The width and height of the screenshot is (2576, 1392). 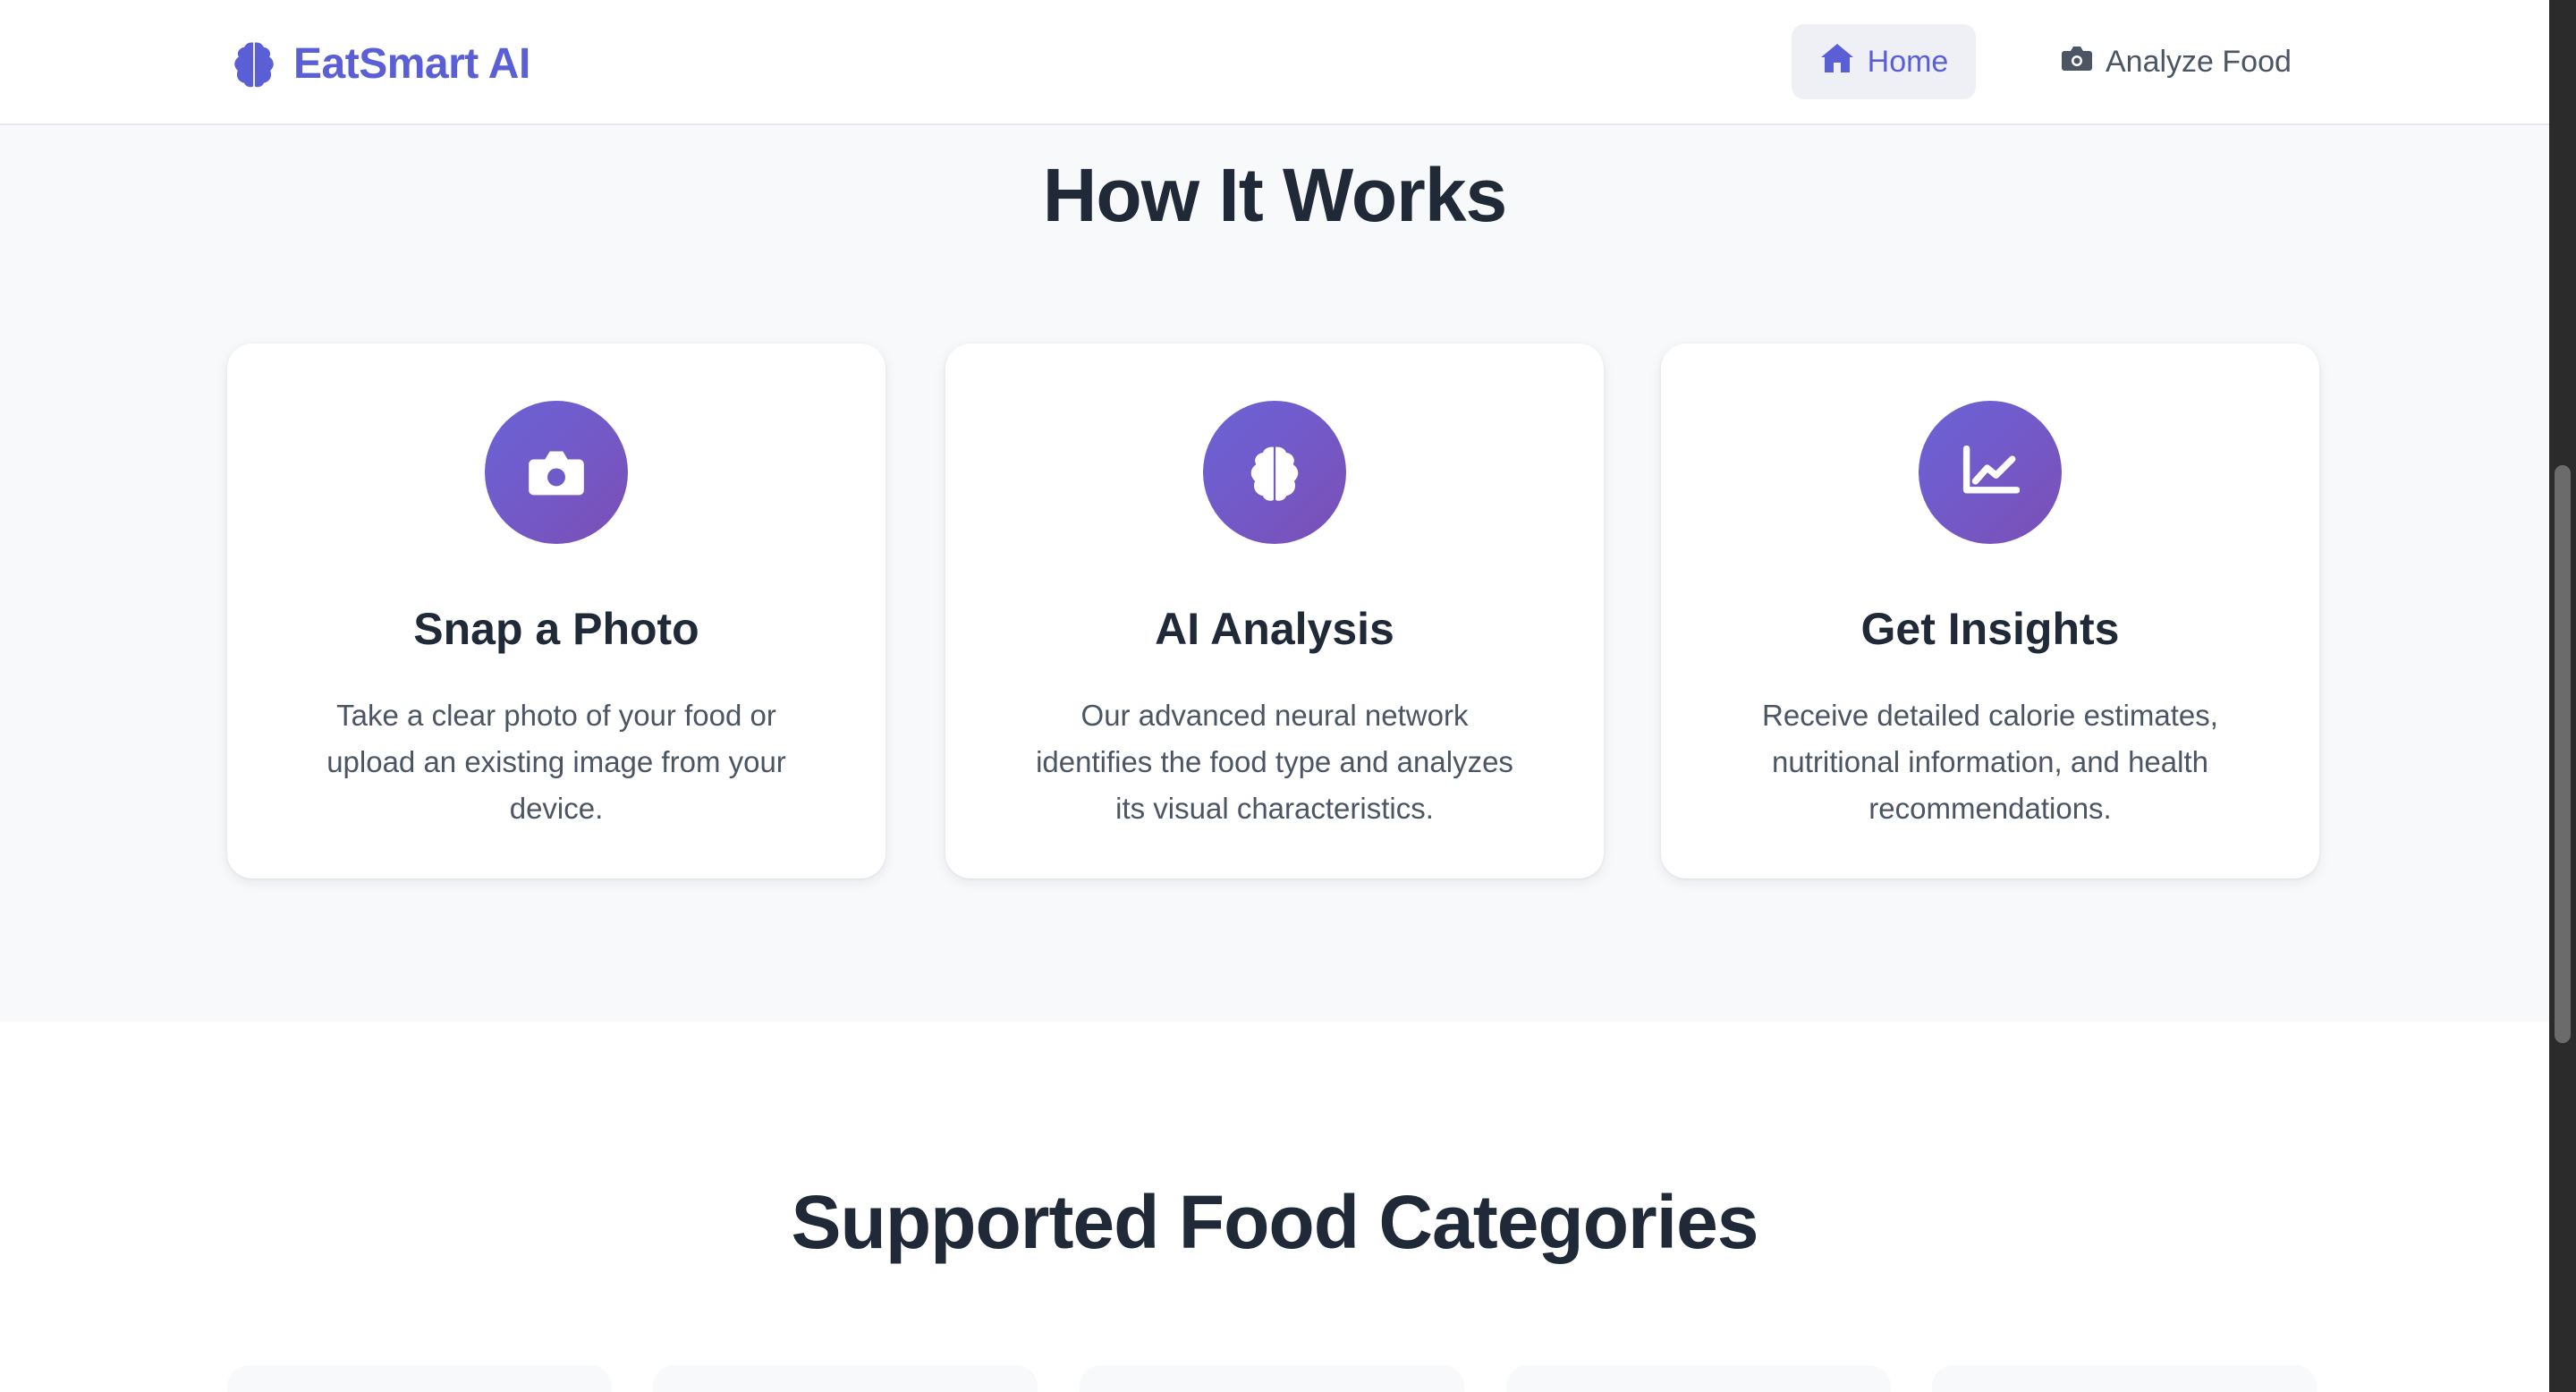 I want to click on nav-analyze-food-link: Analyze Food, so click(x=2182, y=61).